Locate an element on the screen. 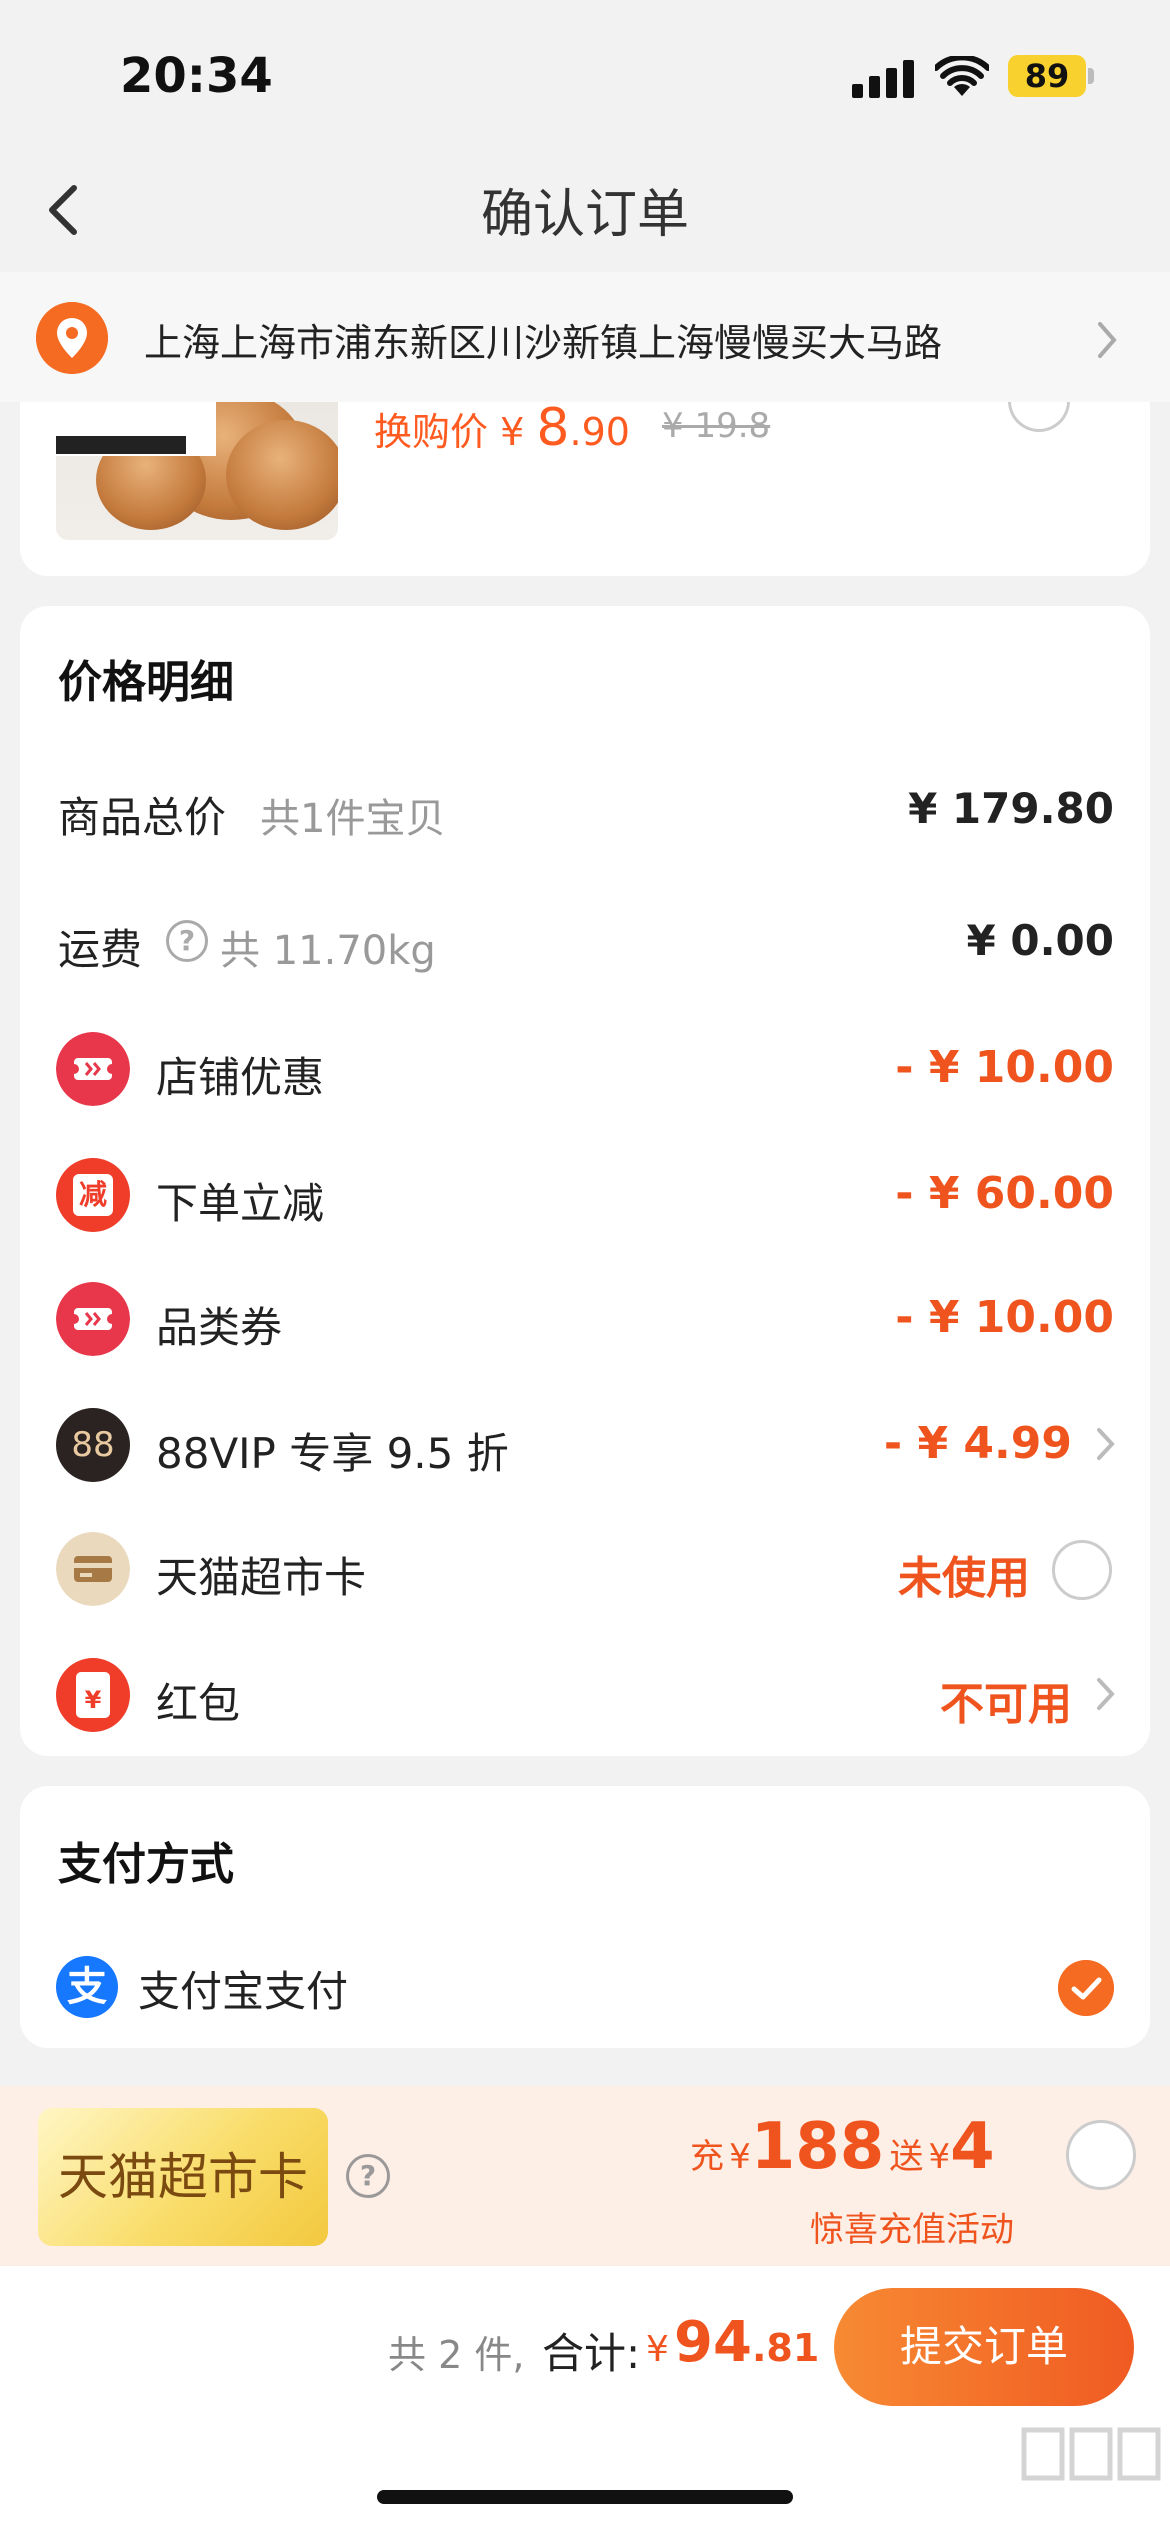 The height and width of the screenshot is (2532, 1170). home-indicator is located at coordinates (585, 2497).